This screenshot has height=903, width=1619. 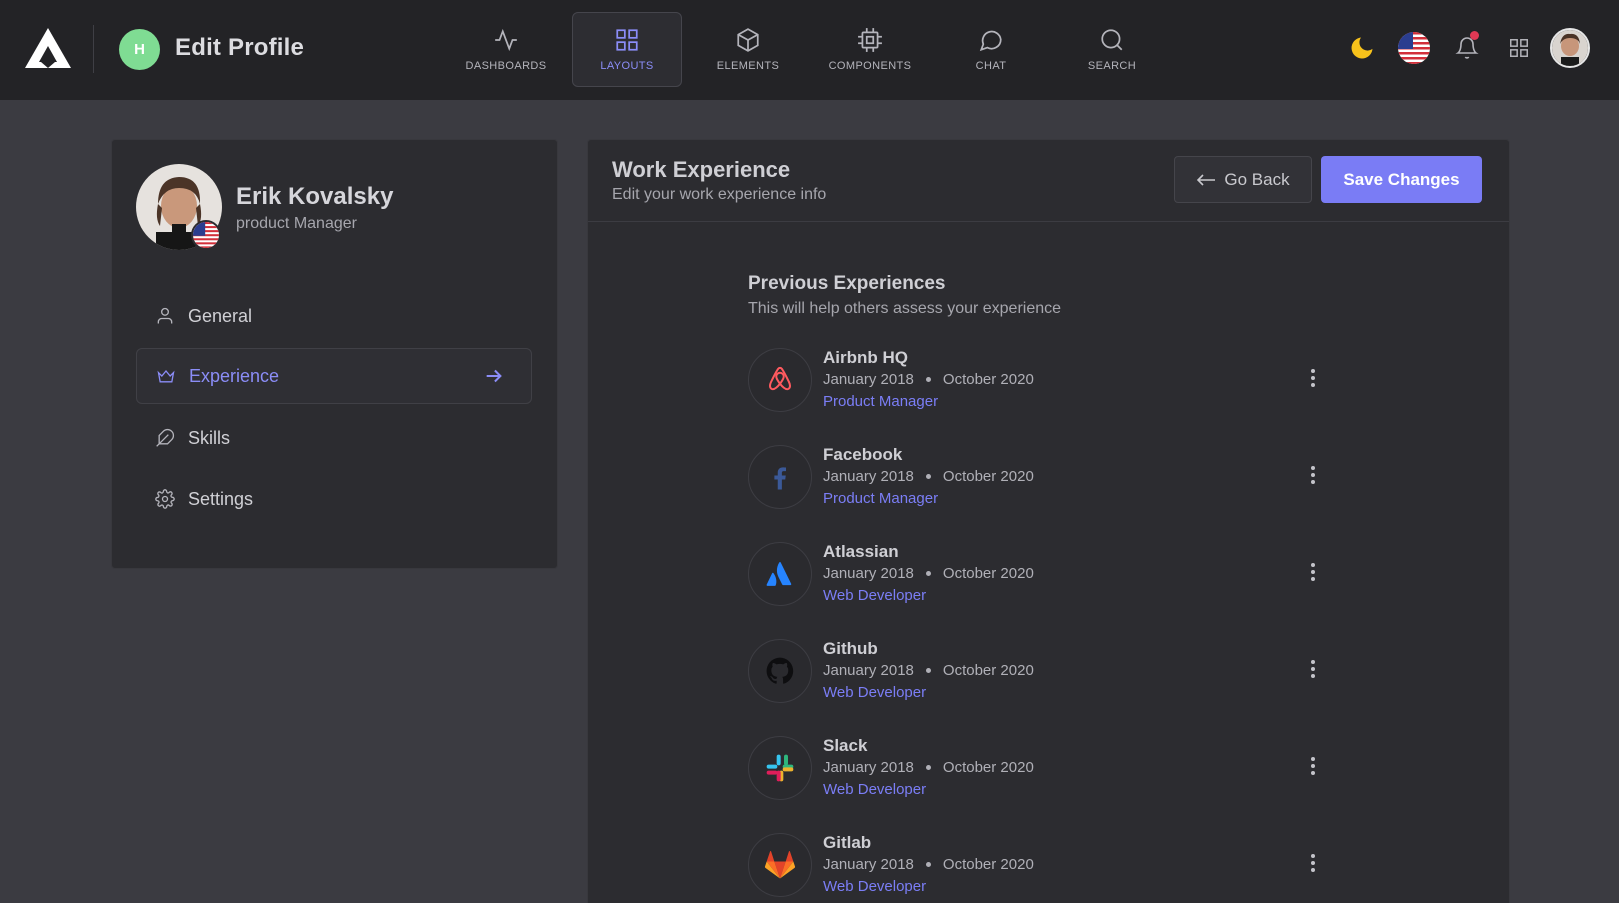 What do you see at coordinates (780, 380) in the screenshot?
I see `airbnb-icon` at bounding box center [780, 380].